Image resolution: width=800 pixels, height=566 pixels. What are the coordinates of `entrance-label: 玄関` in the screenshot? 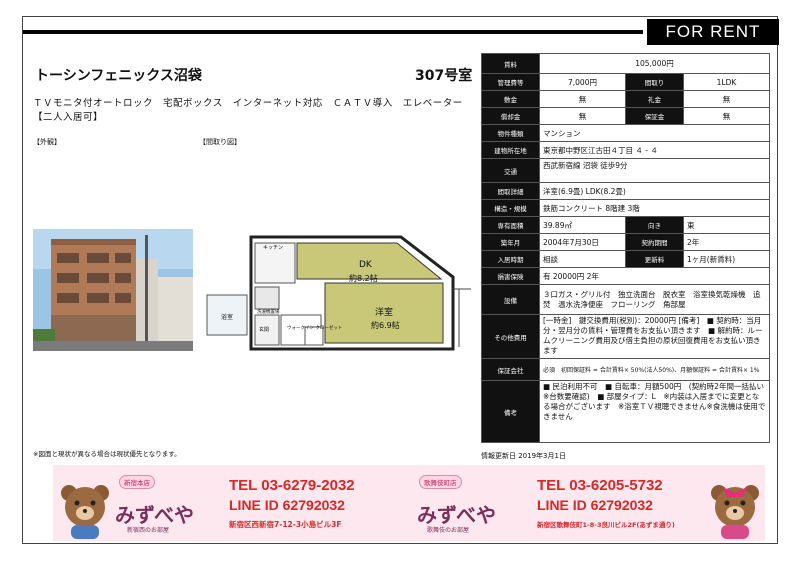 It's located at (264, 329).